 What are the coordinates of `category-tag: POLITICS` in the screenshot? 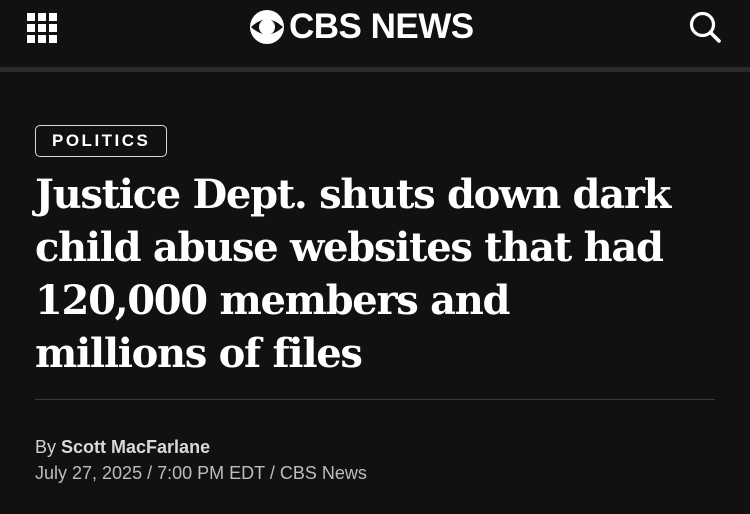 It's located at (101, 141).